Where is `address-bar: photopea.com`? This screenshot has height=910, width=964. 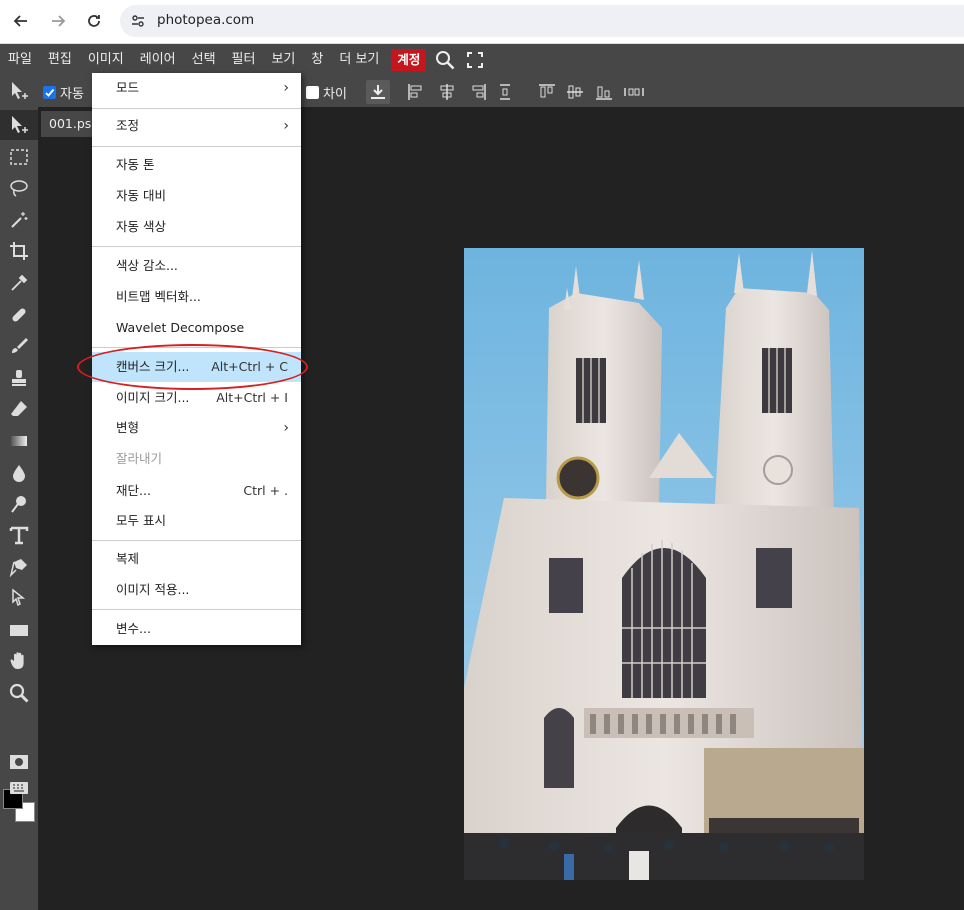
address-bar: photopea.com is located at coordinates (542, 21).